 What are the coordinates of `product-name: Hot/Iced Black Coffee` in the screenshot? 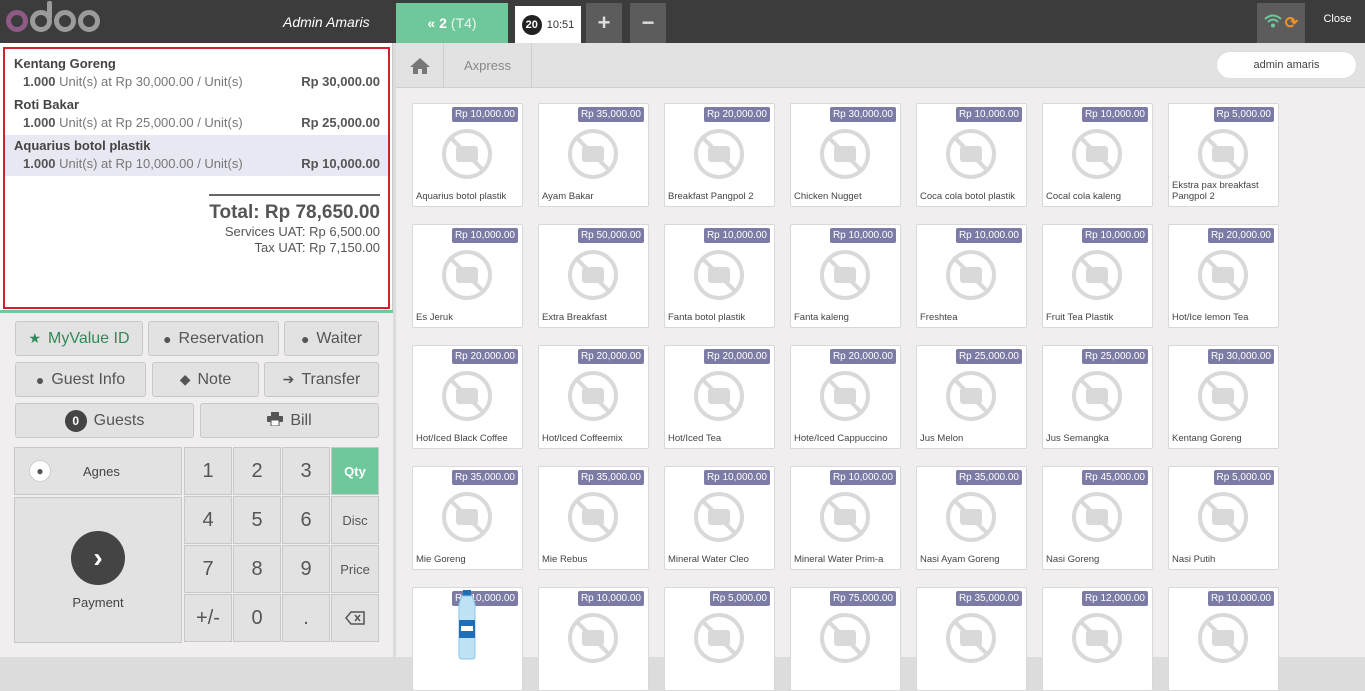 It's located at (462, 438).